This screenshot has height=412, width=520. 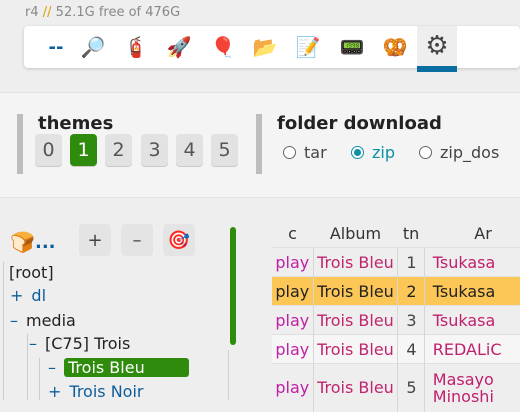 I want to click on rocket-glyph: 🚀, so click(x=179, y=47).